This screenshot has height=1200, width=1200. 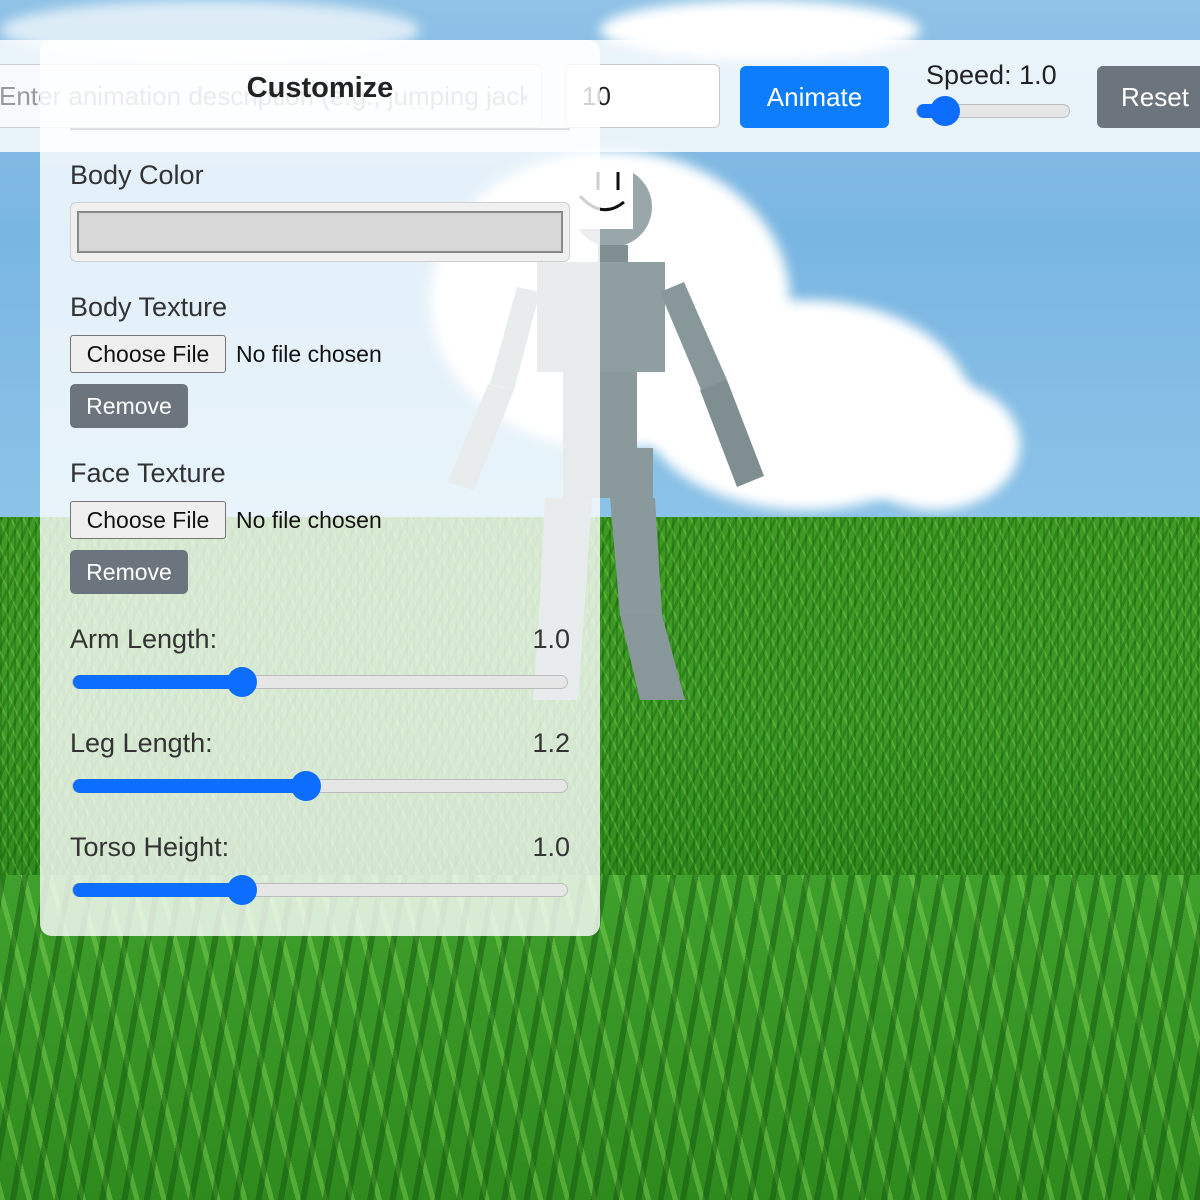 I want to click on speed-slider, so click(x=993, y=111).